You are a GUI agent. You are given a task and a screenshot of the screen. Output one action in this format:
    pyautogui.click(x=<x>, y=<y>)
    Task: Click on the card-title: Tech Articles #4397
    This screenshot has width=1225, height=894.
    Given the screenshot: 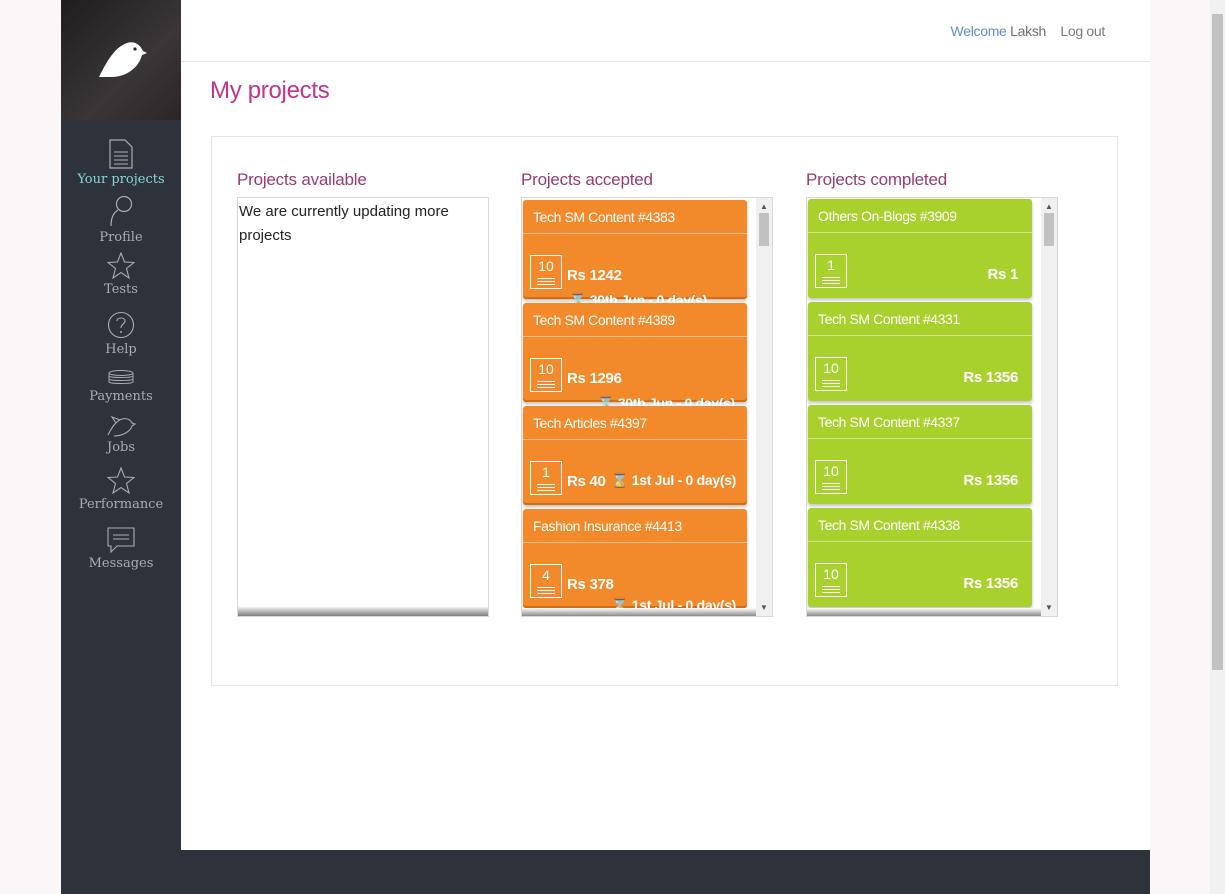 What is the action you would take?
    pyautogui.click(x=590, y=423)
    